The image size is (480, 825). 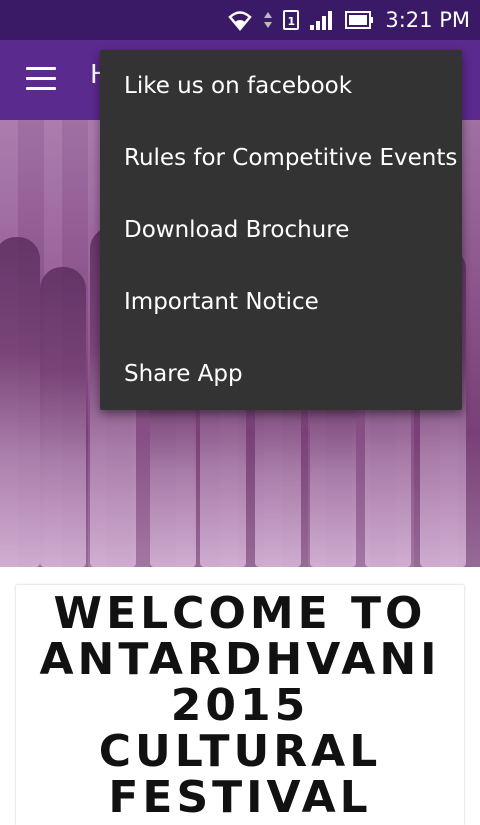 What do you see at coordinates (281, 374) in the screenshot?
I see `menu-item-share-app: Share App` at bounding box center [281, 374].